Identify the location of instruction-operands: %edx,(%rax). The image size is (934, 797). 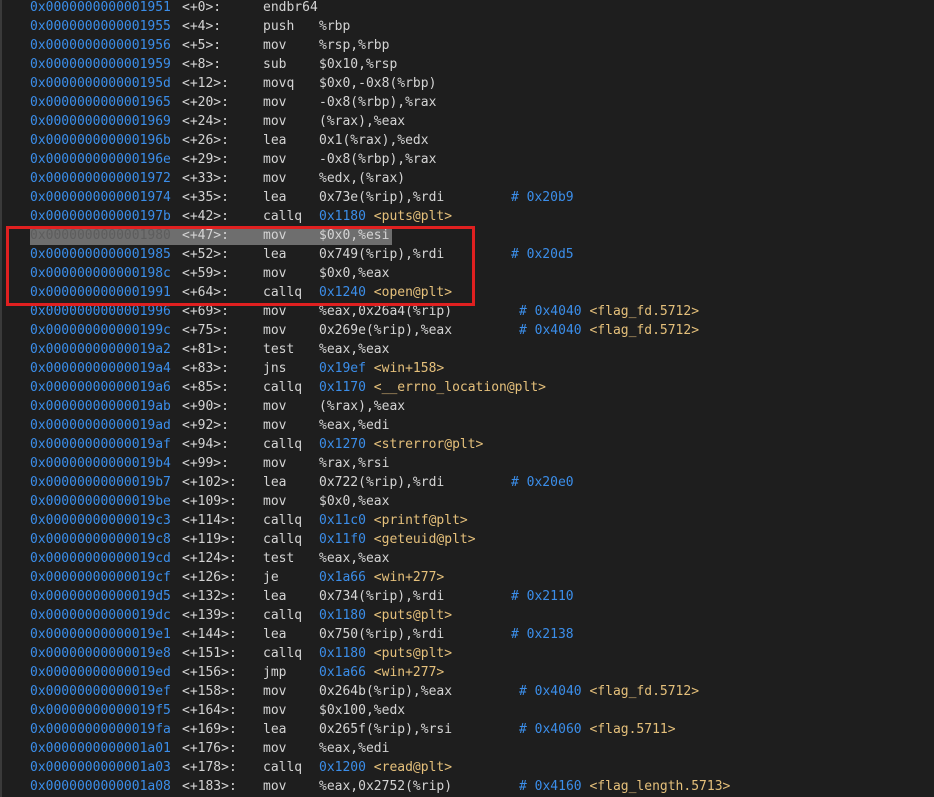
(362, 178).